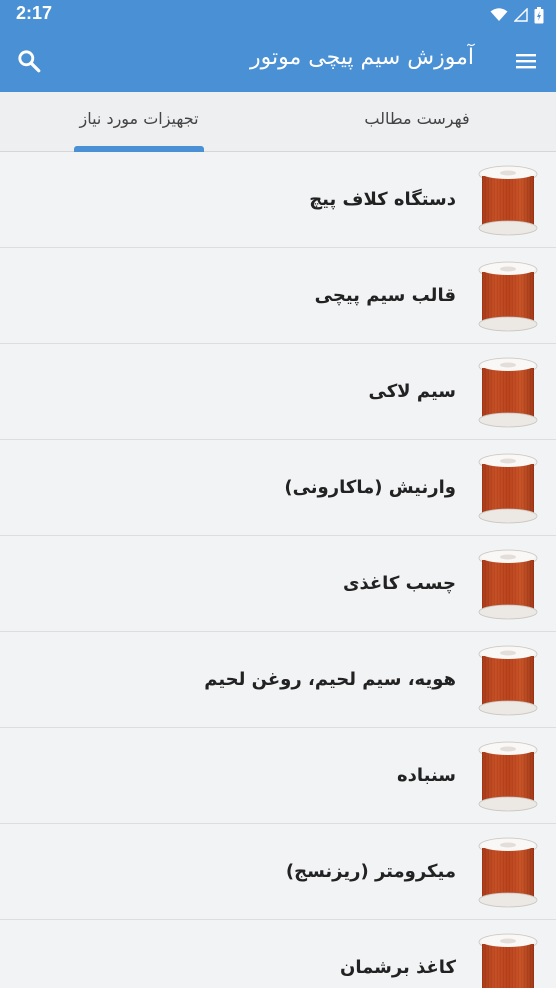 This screenshot has width=556, height=988. I want to click on list-item-label: سنباده, so click(426, 775).